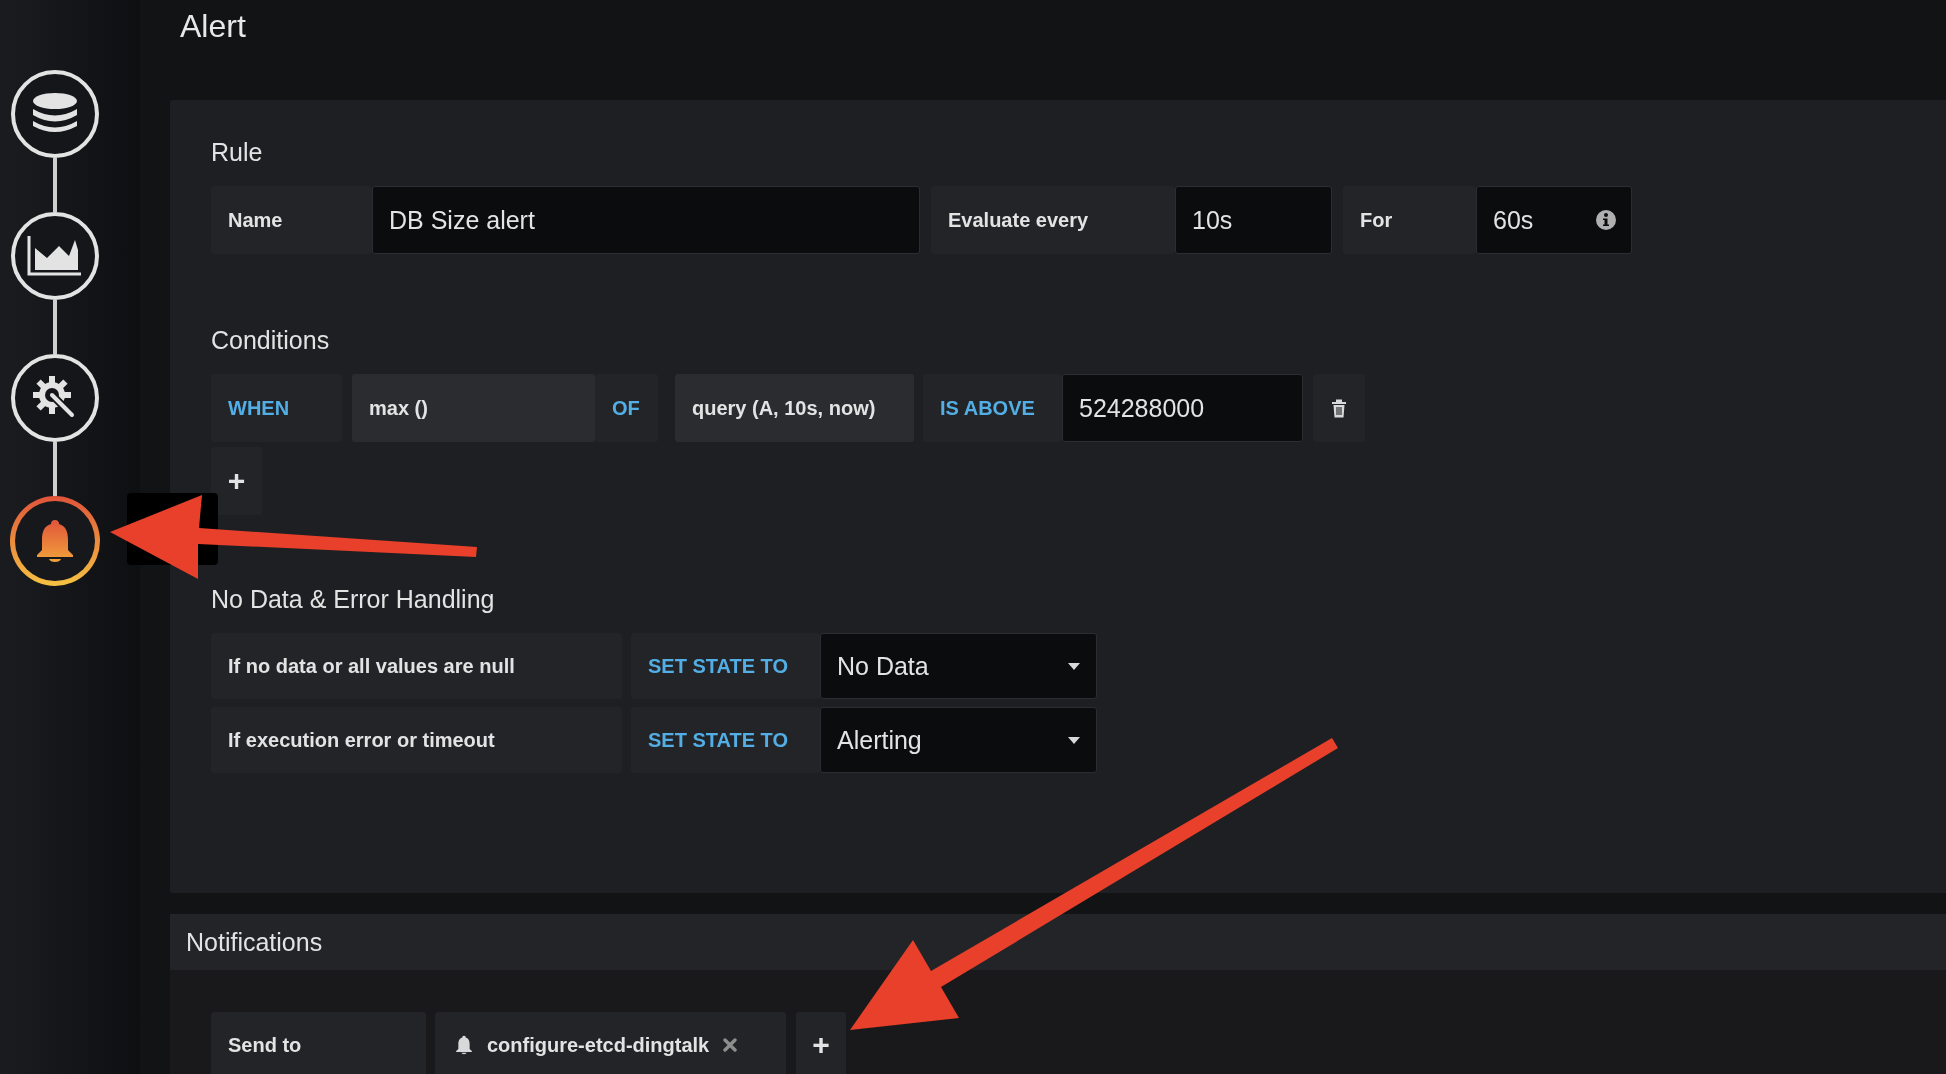  Describe the element at coordinates (1606, 220) in the screenshot. I see `info-icon` at that location.